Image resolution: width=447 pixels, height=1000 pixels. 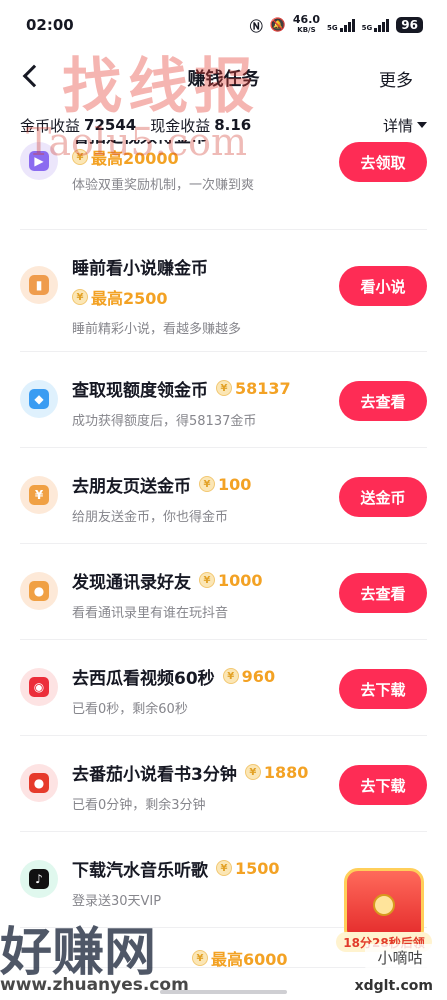 What do you see at coordinates (258, 676) in the screenshot?
I see `task-reward-value: 960` at bounding box center [258, 676].